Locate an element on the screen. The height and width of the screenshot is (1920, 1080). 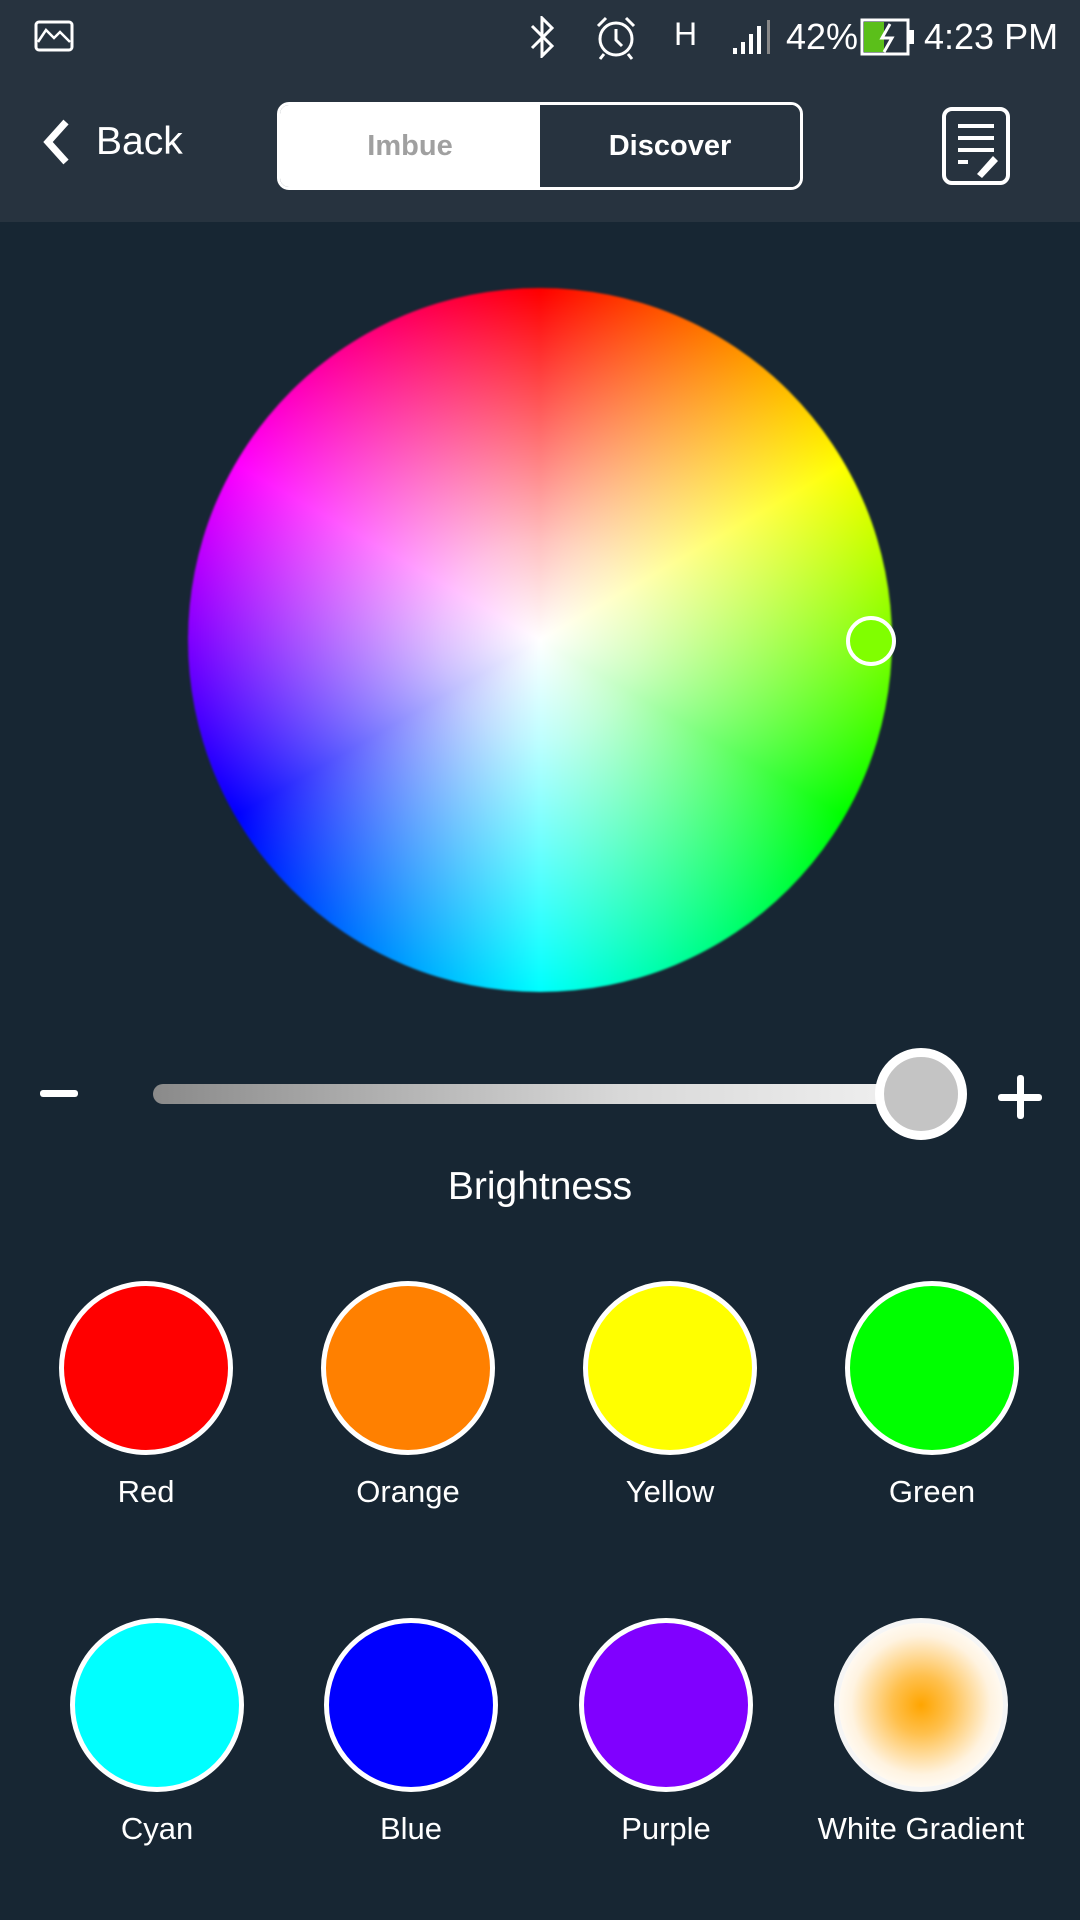
preset-white-gradient-swatch is located at coordinates (921, 1705).